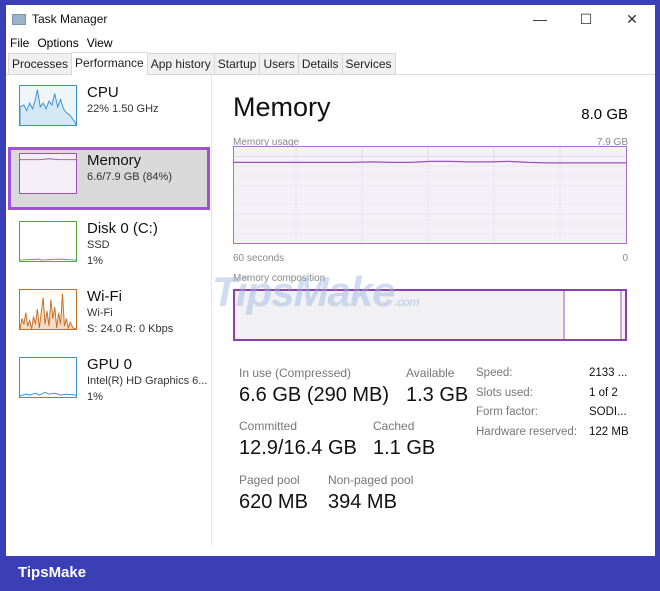 Image resolution: width=660 pixels, height=591 pixels. Describe the element at coordinates (273, 493) in the screenshot. I see `stat-paged-pool: Paged pool 620 MB` at that location.